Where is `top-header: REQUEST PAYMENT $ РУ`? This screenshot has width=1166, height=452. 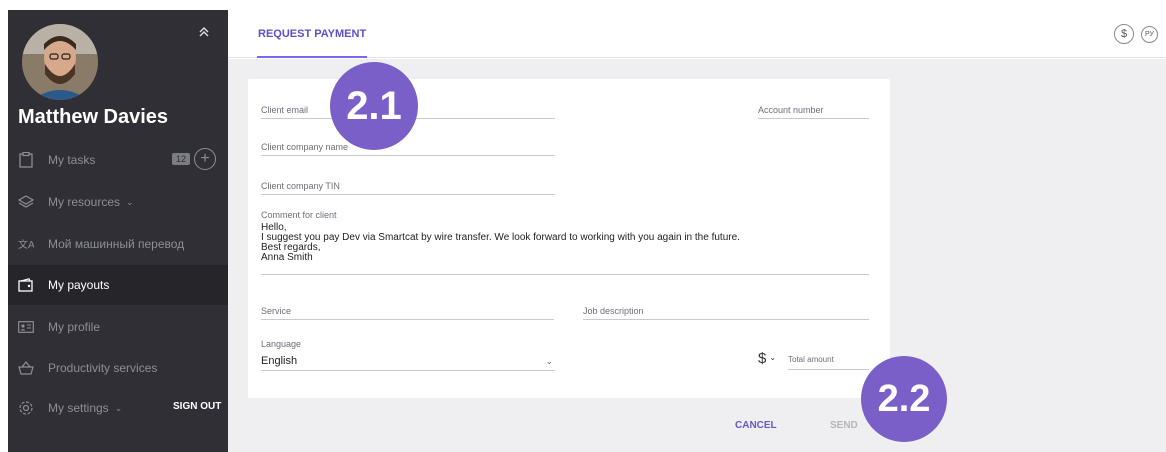
top-header: REQUEST PAYMENT $ РУ is located at coordinates (697, 34).